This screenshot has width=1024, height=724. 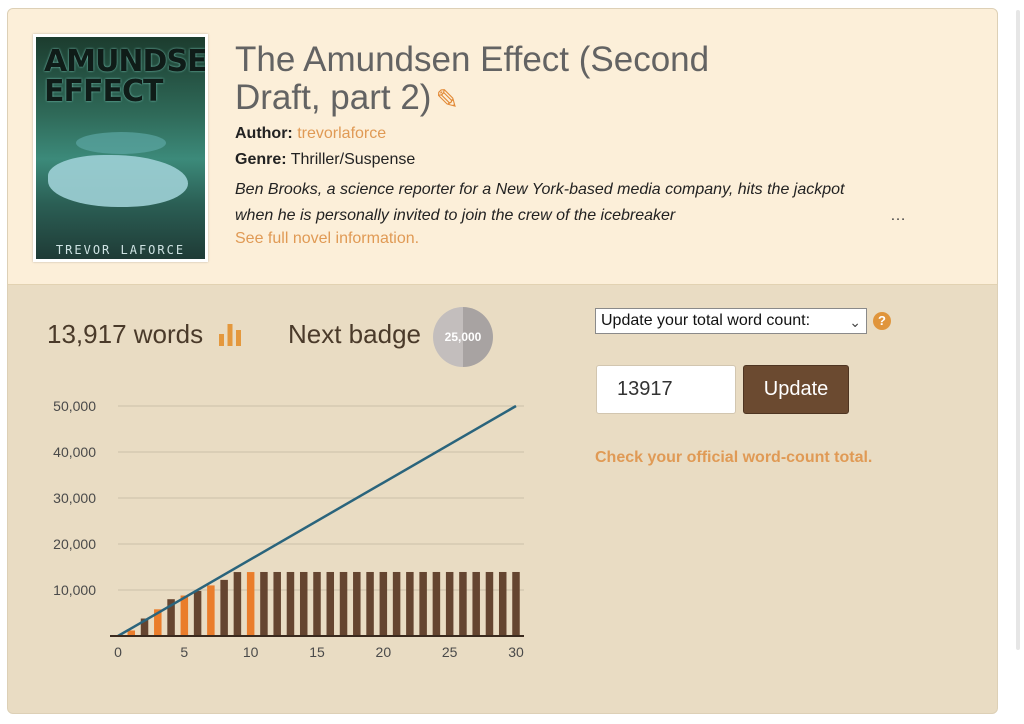 I want to click on chevron-down-icon: ⌄, so click(x=855, y=322).